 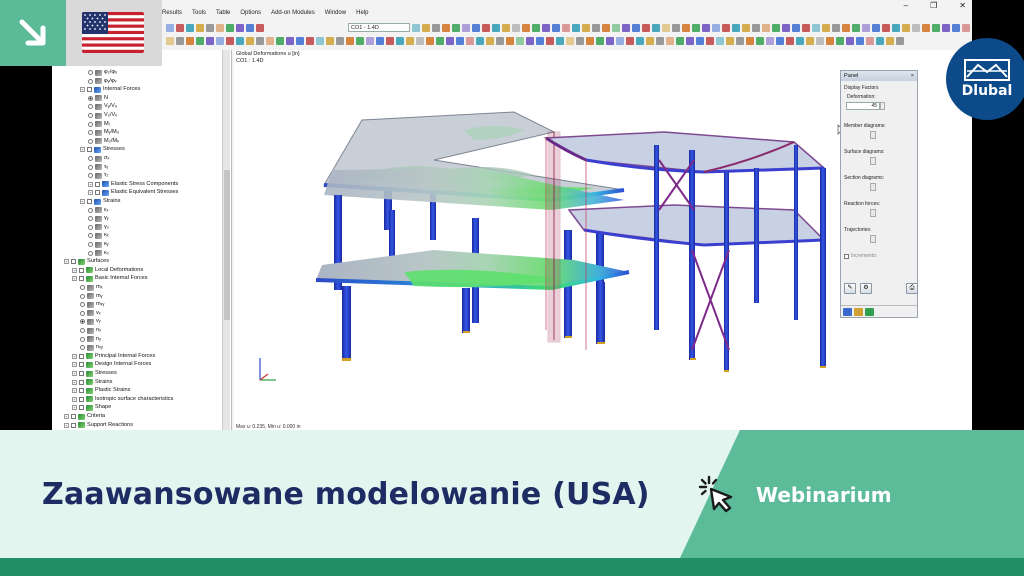 I want to click on menu-tools: Tools, so click(x=199, y=16).